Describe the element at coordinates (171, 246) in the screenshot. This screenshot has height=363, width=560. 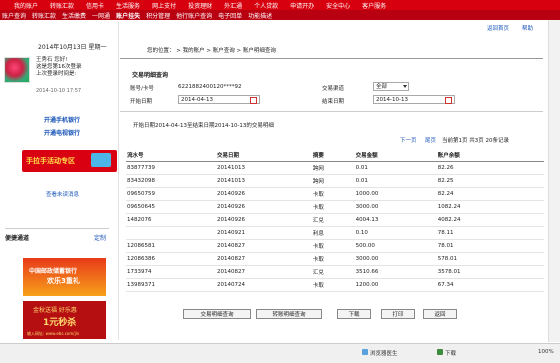
I see `cell-serial: 12086581` at that location.